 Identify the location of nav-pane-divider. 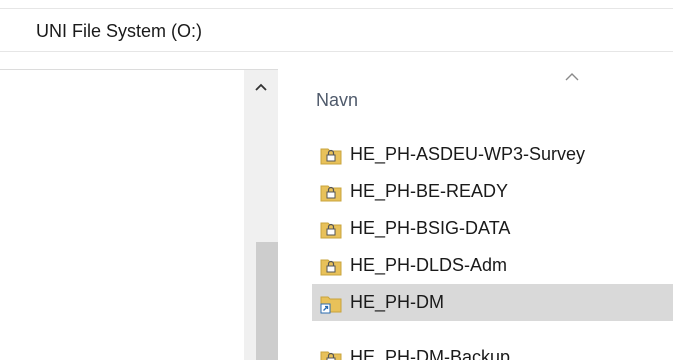
(139, 69).